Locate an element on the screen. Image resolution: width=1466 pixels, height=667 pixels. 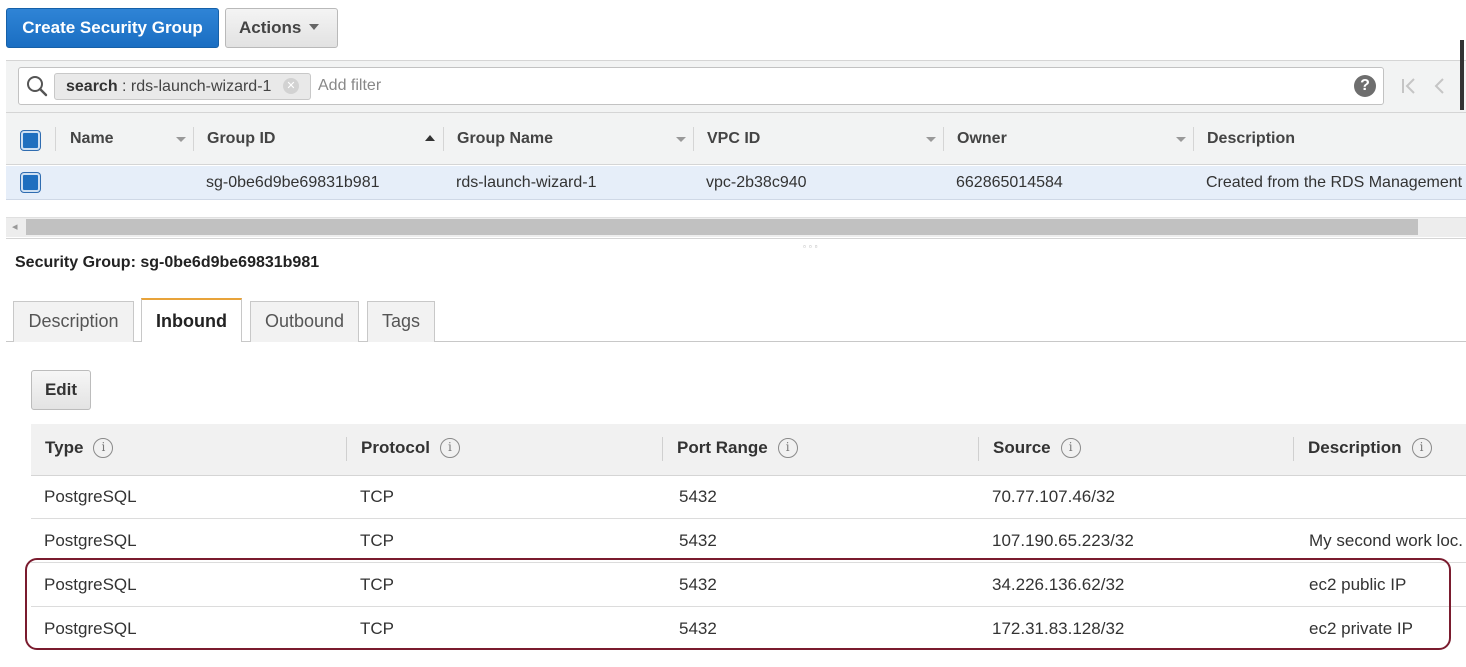
filter-token-key: search is located at coordinates (92, 86).